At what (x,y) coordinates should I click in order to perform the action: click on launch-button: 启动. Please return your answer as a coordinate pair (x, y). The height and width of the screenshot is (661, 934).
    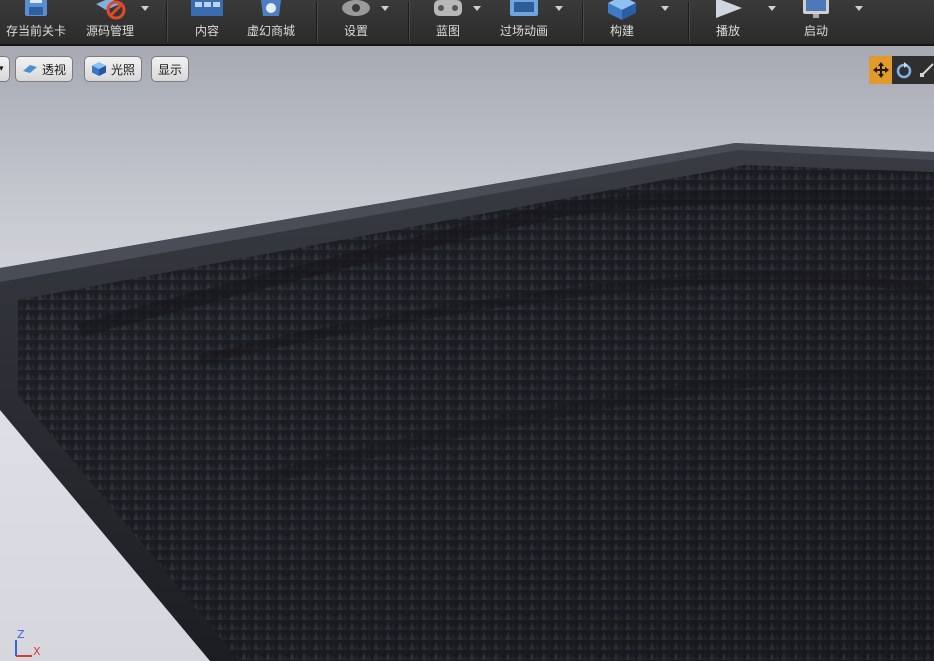
    Looking at the image, I should click on (816, 22).